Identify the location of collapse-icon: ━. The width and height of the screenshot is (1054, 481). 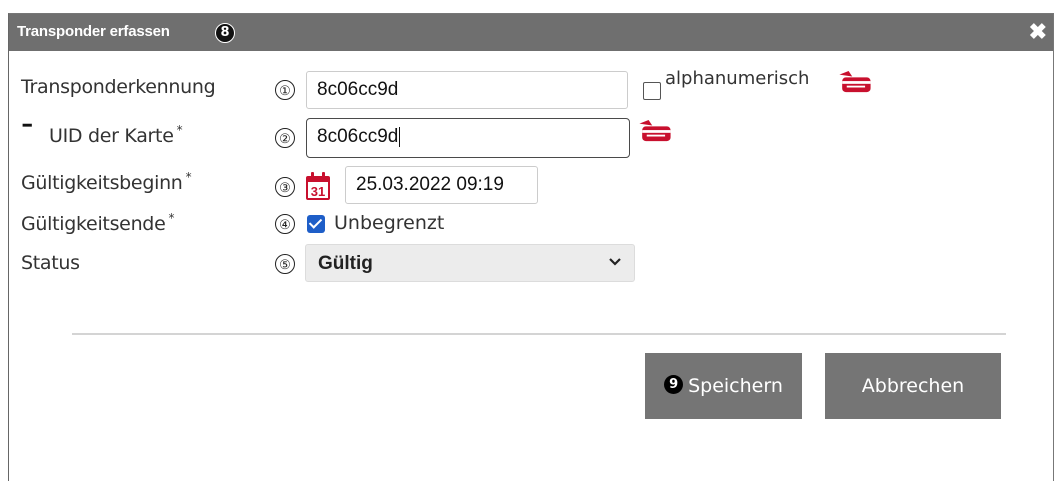
(27, 125).